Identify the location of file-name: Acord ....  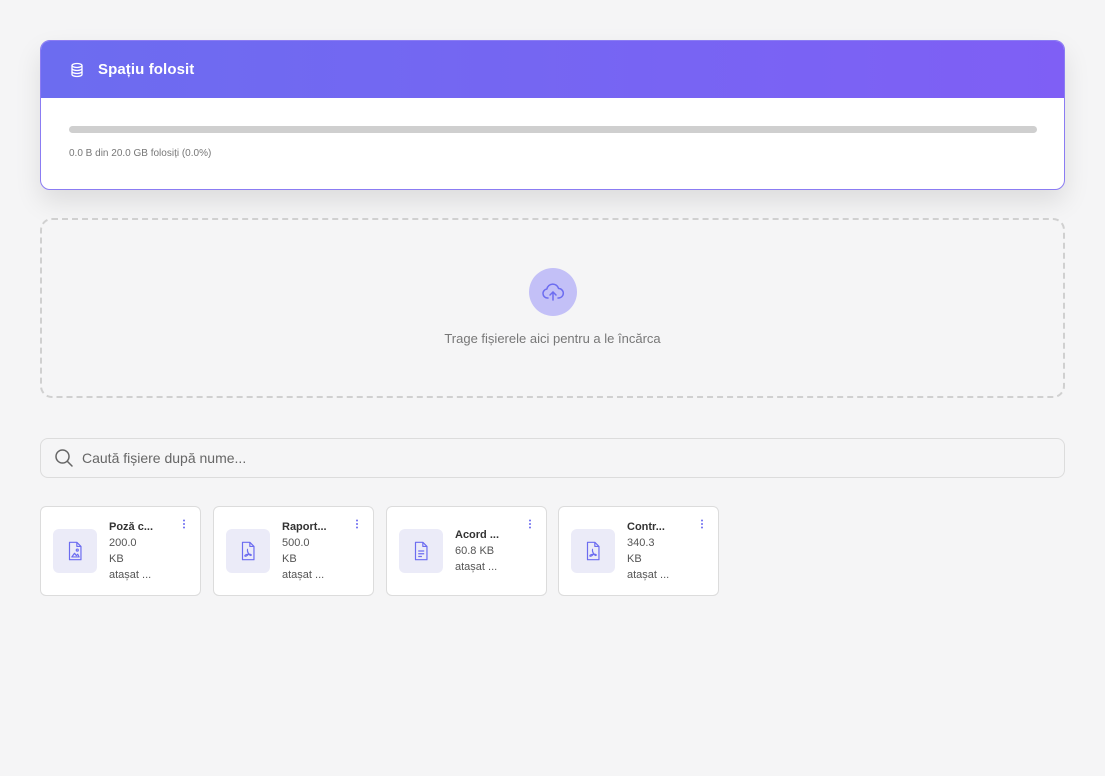
(477, 535).